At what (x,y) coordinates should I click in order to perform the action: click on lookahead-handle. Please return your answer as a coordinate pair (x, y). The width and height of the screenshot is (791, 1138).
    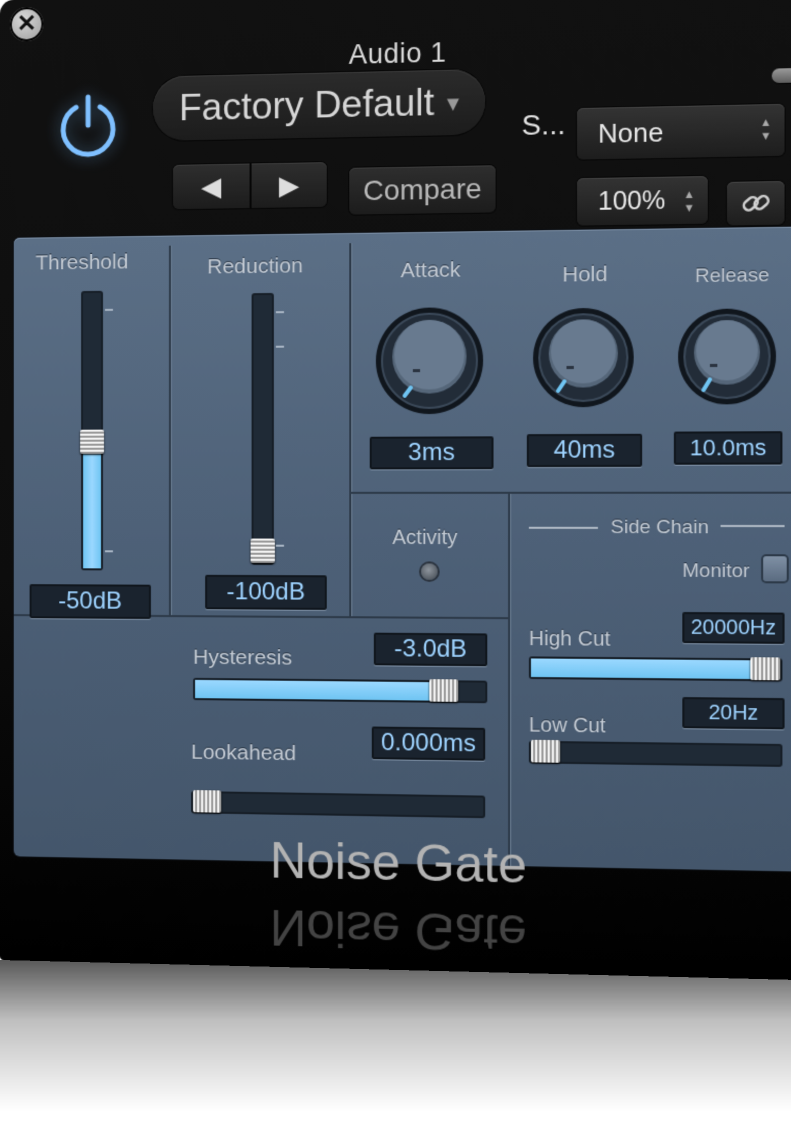
    Looking at the image, I should click on (207, 801).